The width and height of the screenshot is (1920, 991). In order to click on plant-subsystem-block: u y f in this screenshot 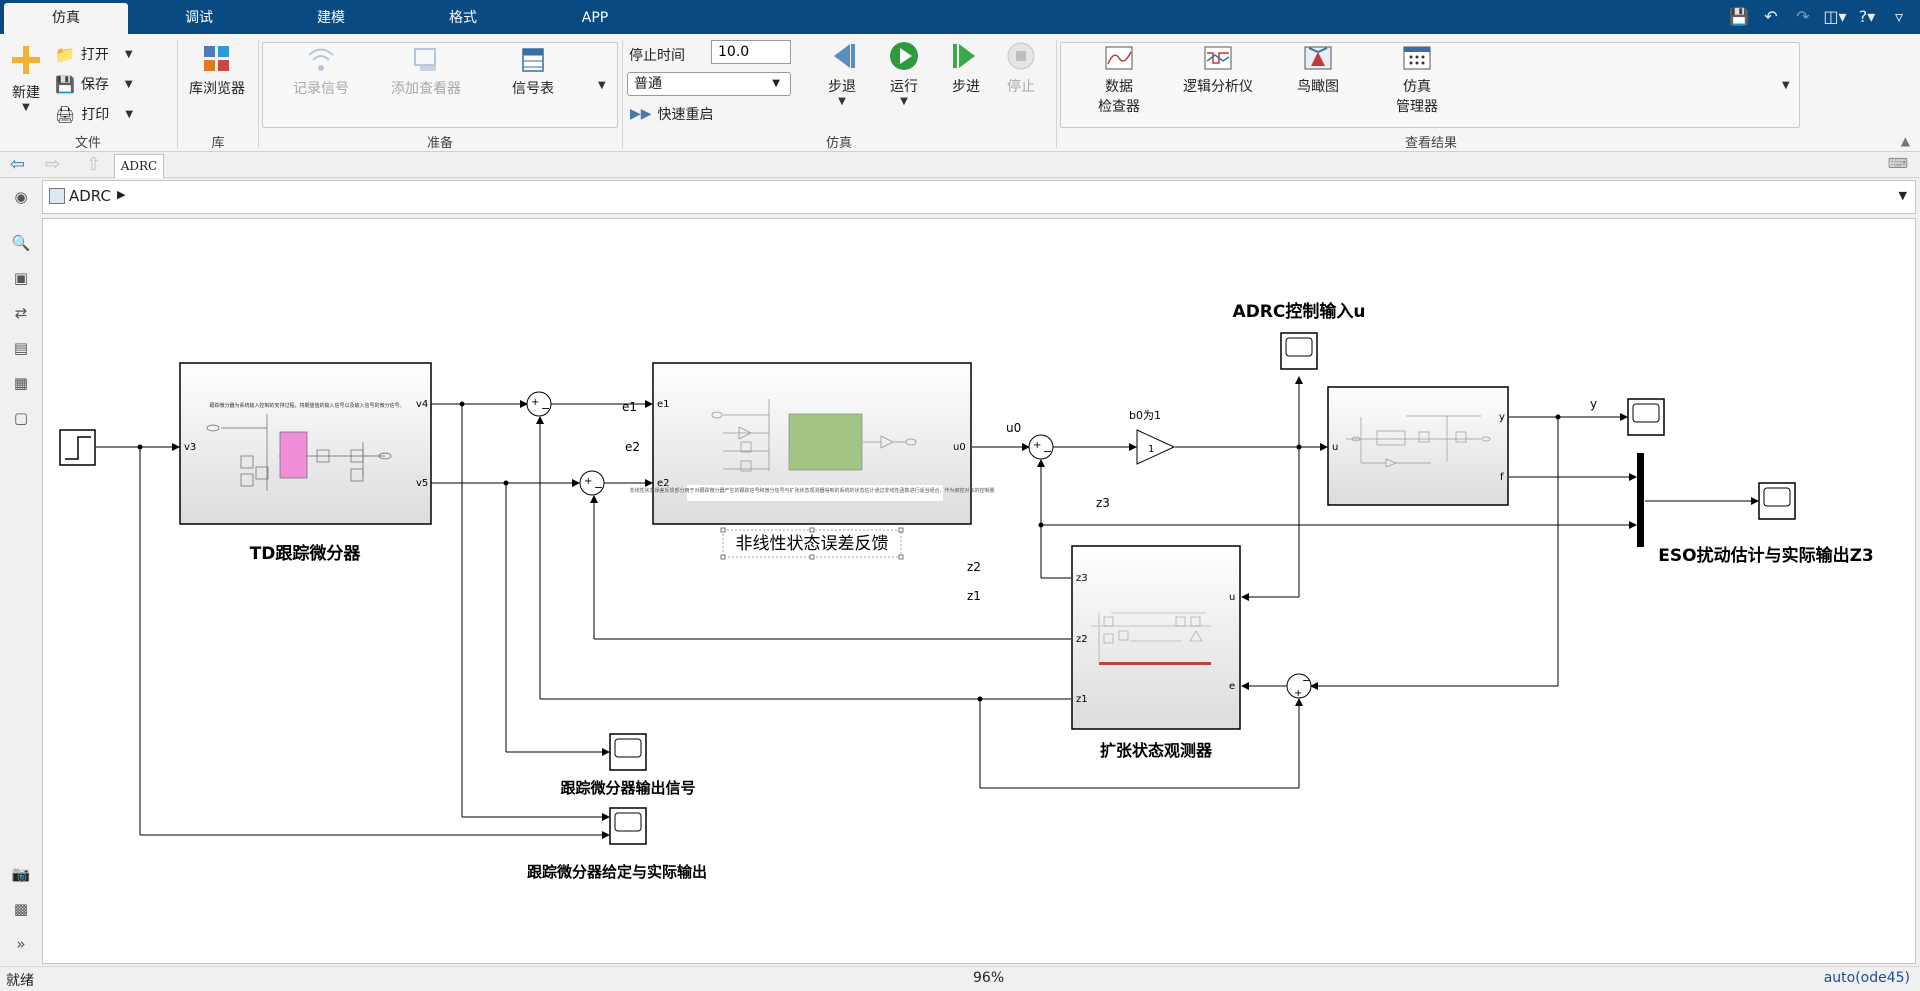, I will do `click(1418, 446)`.